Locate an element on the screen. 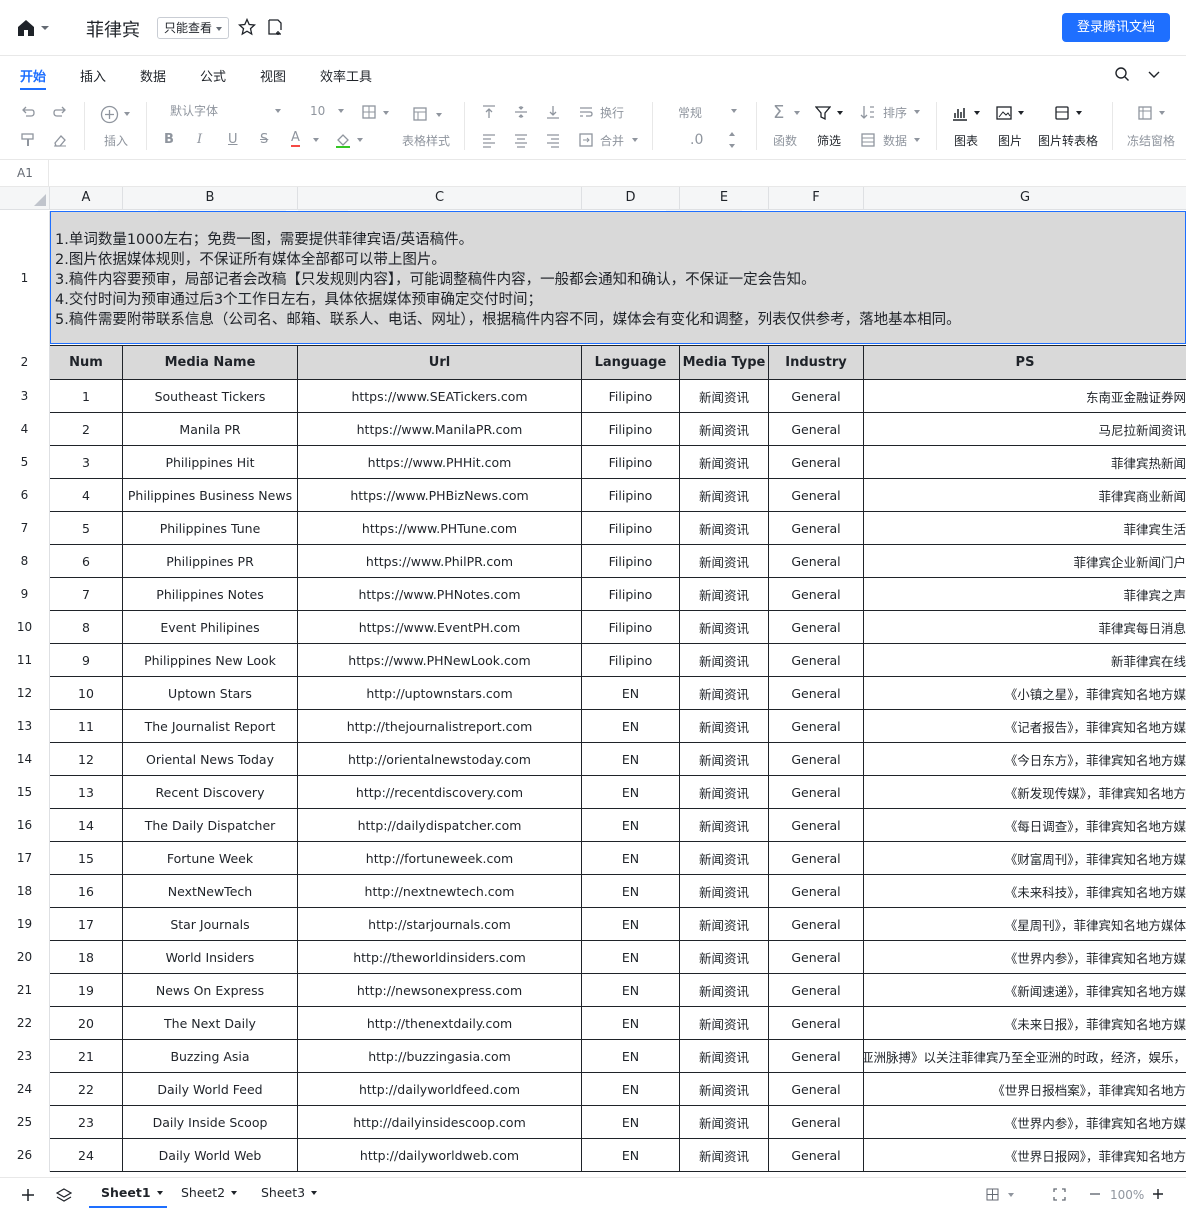 Image resolution: width=1186 pixels, height=1210 pixels. url-cell: http://dailydispatcher.com is located at coordinates (440, 825).